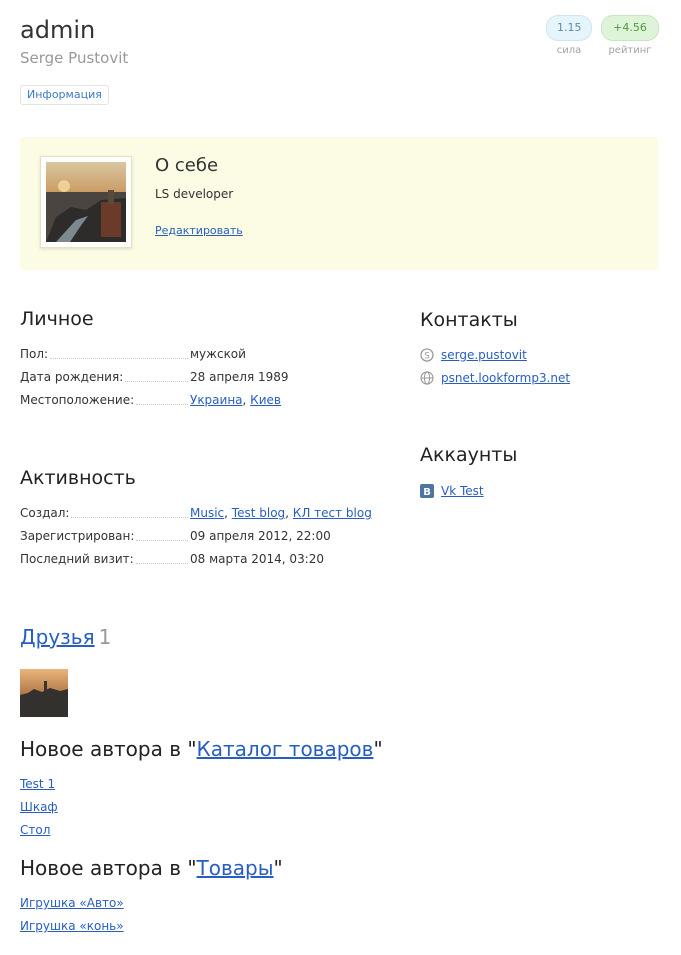 This screenshot has width=681, height=955. Describe the element at coordinates (265, 400) in the screenshot. I see `location-city-link: Киев` at that location.